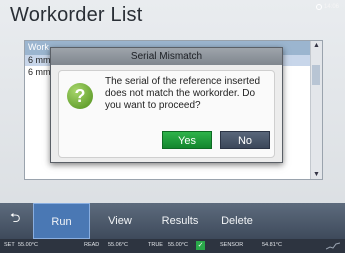  I want to click on clock: 14:06, so click(327, 7).